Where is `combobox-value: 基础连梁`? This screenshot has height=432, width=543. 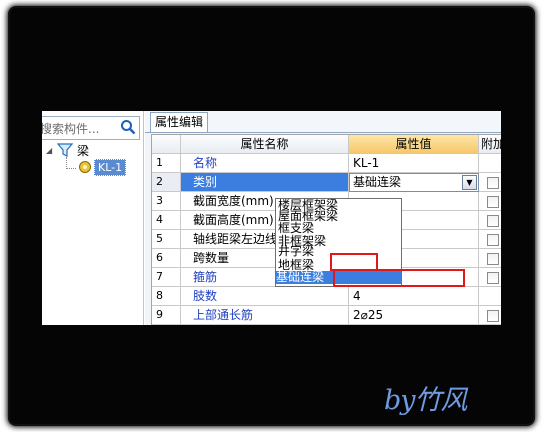 combobox-value: 基础连梁 is located at coordinates (377, 182).